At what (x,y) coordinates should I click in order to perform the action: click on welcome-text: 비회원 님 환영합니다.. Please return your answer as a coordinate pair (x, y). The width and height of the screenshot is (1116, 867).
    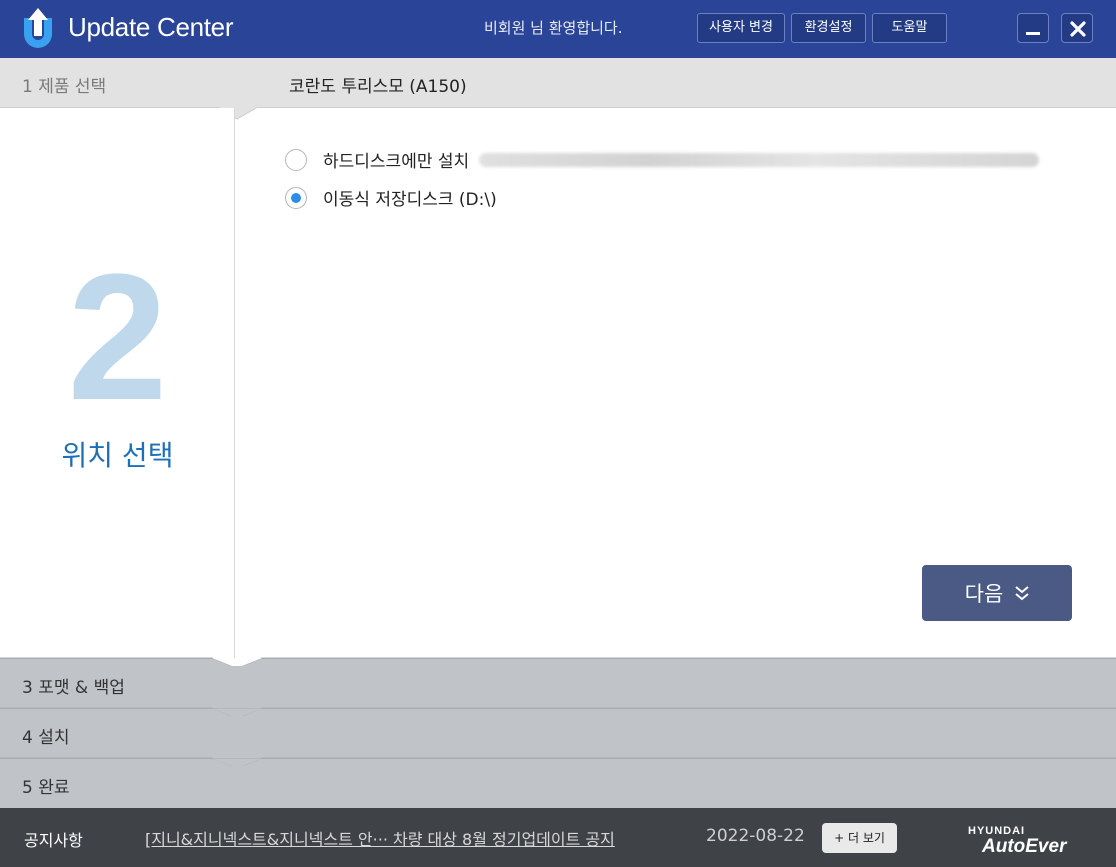
    Looking at the image, I should click on (553, 28).